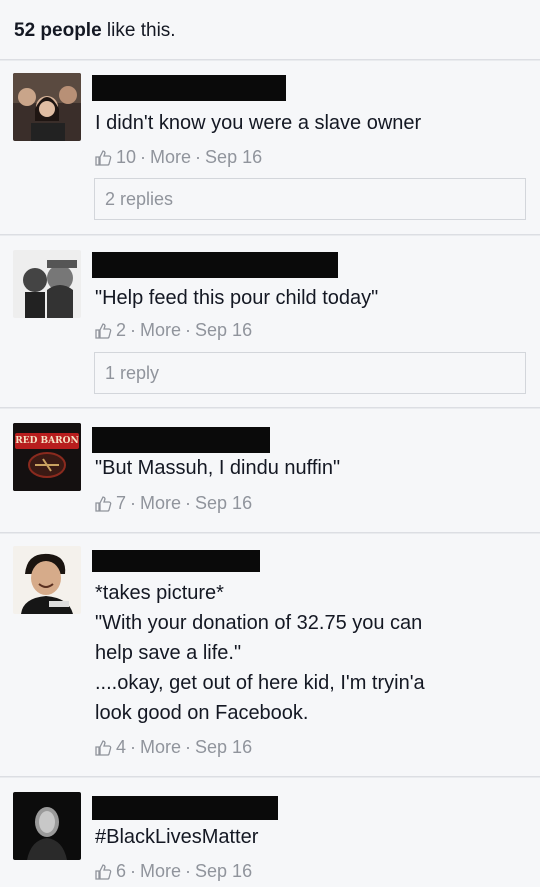 The width and height of the screenshot is (540, 887). What do you see at coordinates (218, 468) in the screenshot?
I see `comment-line: "But Massuh, I dindu nuffin"` at bounding box center [218, 468].